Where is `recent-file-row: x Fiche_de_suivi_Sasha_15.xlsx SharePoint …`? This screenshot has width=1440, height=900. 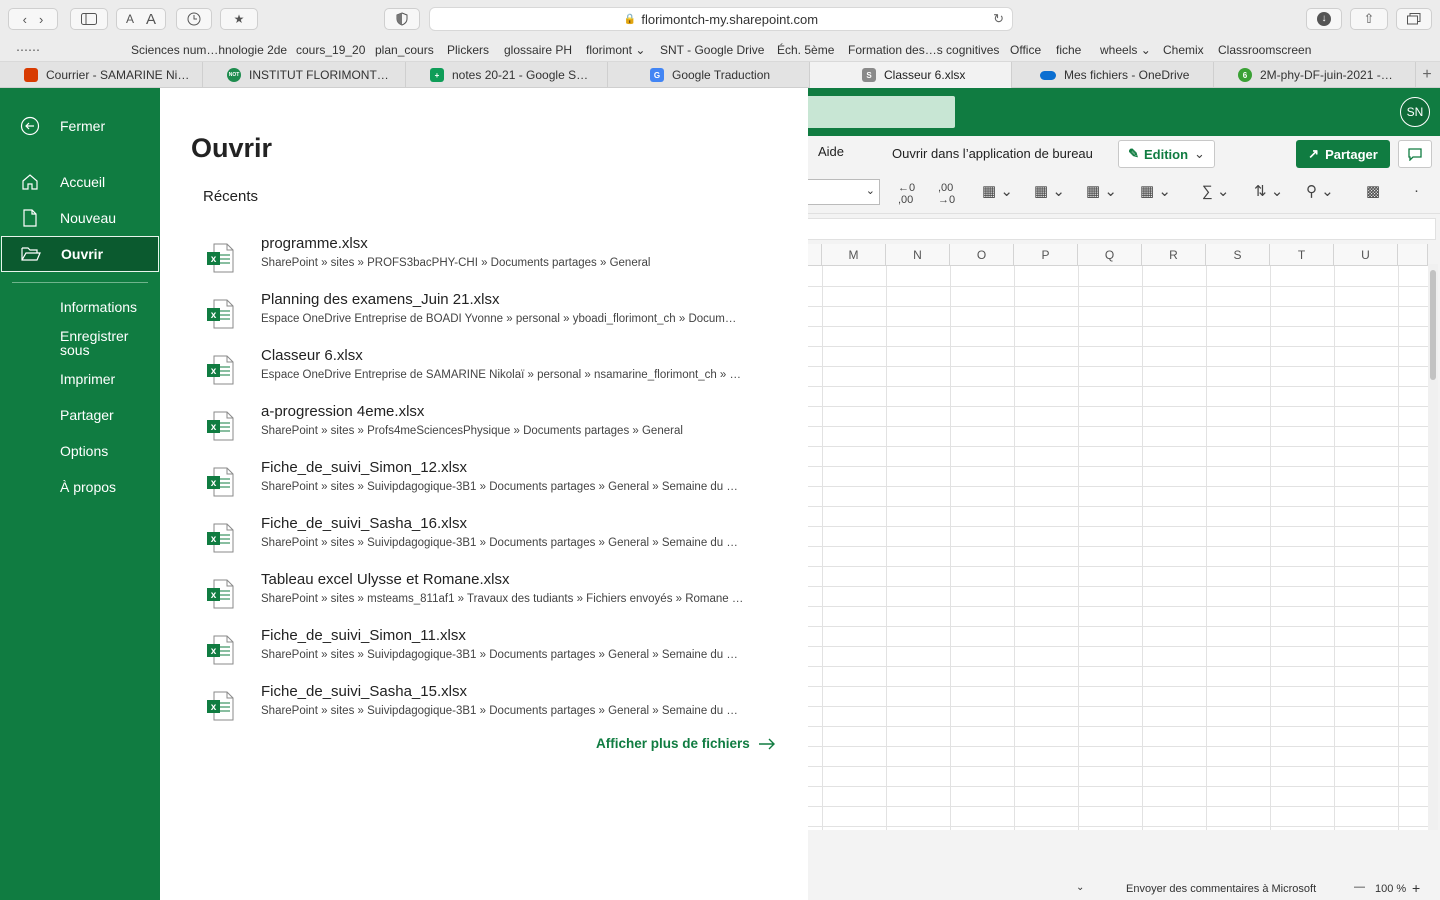 recent-file-row: x Fiche_de_suivi_Sasha_15.xlsx SharePoint … is located at coordinates (490, 705).